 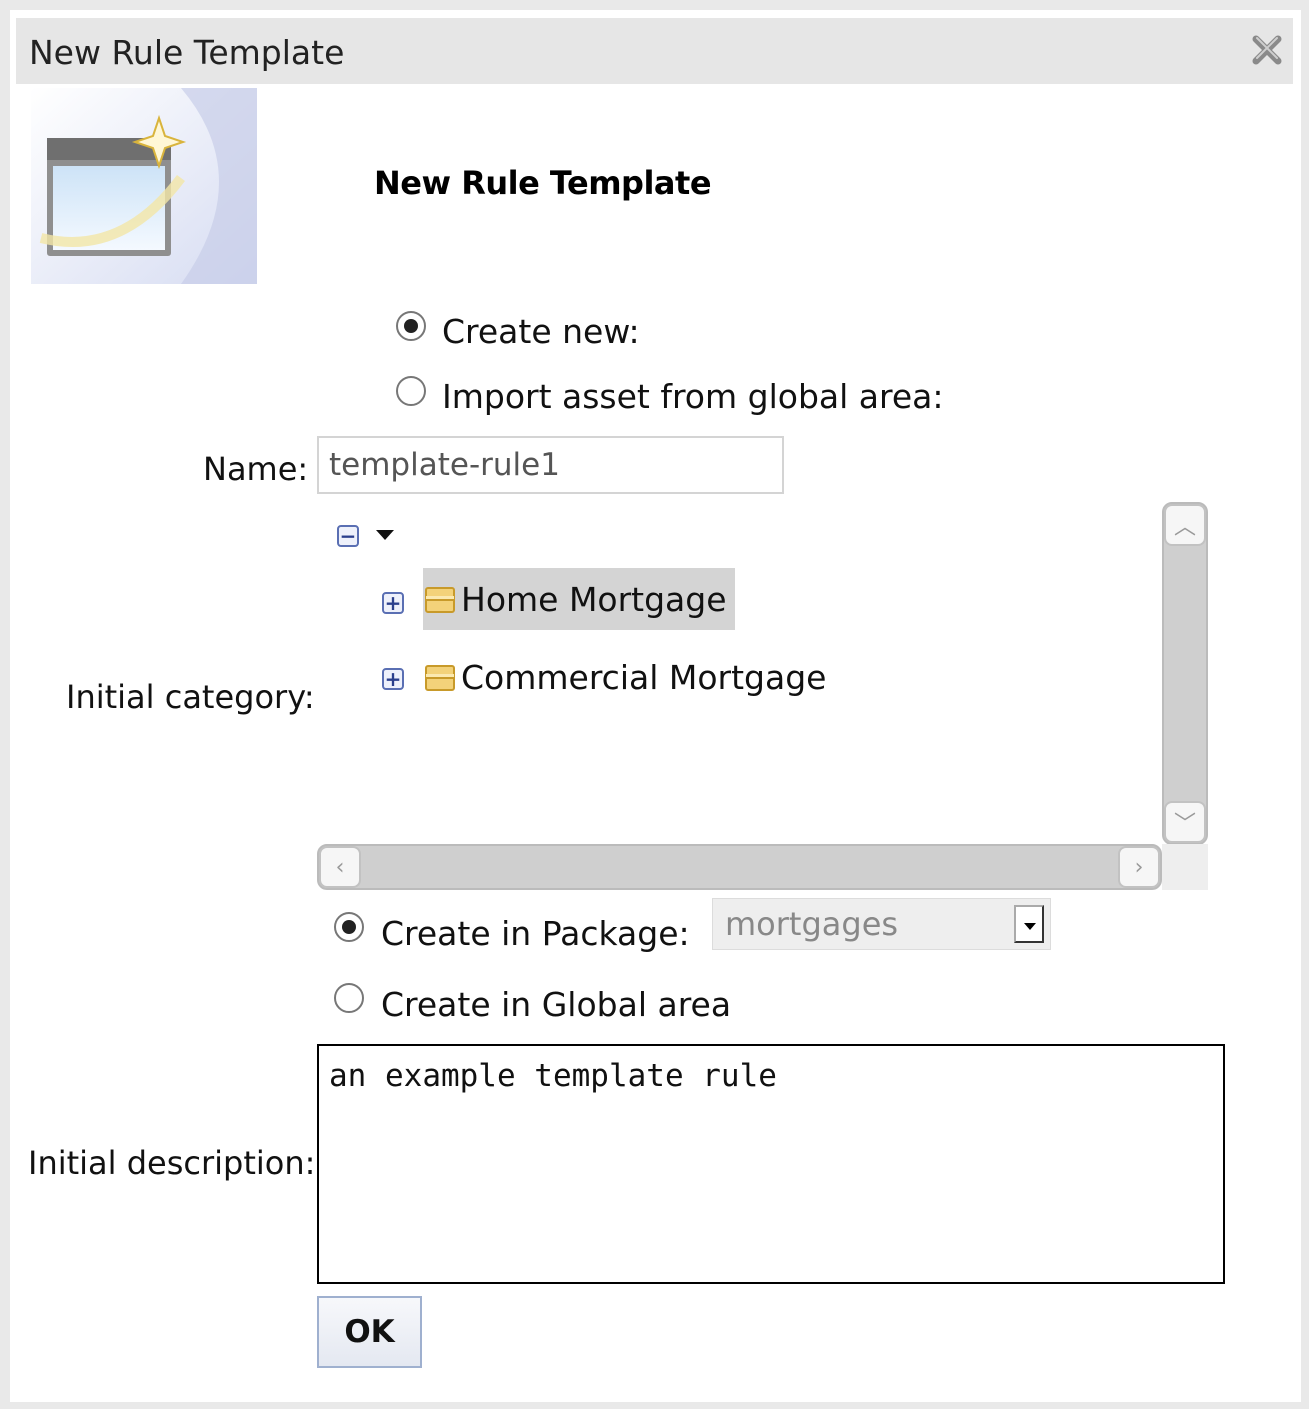 I want to click on create-new-radio, so click(x=411, y=326).